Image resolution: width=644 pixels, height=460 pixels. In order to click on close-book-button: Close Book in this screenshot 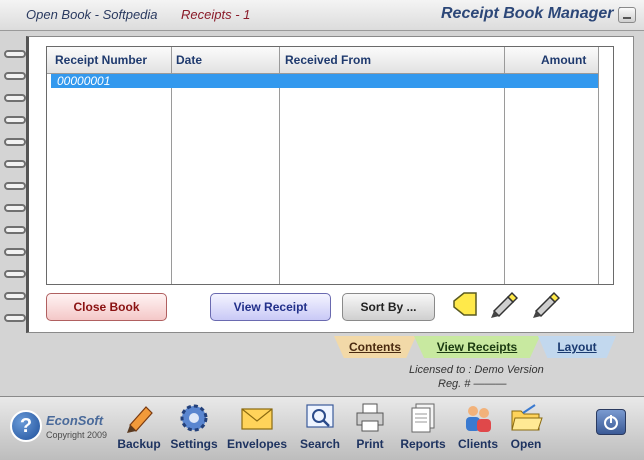, I will do `click(106, 307)`.